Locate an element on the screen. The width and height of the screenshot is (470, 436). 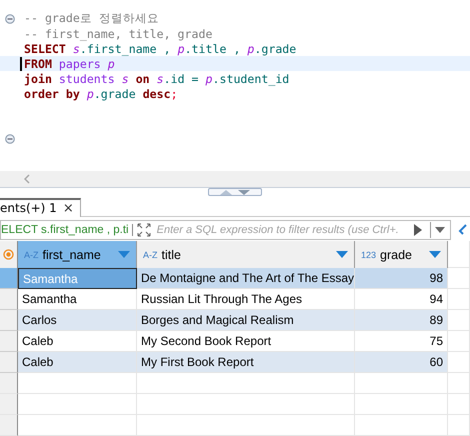
table-cell: My Second Book Report is located at coordinates (246, 341).